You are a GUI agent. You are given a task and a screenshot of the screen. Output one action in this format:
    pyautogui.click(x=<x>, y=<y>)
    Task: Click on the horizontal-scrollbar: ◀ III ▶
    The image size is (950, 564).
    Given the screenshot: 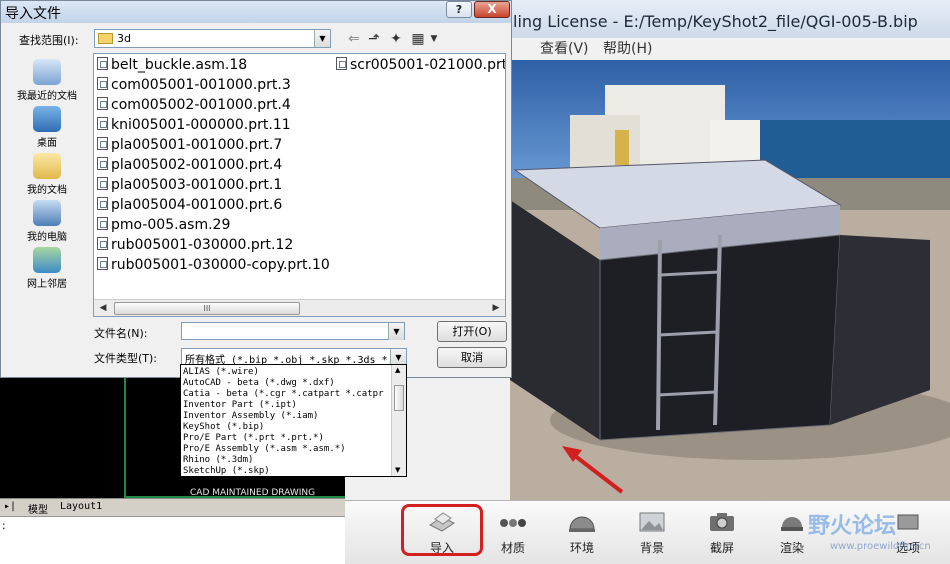 What is the action you would take?
    pyautogui.click(x=299, y=307)
    